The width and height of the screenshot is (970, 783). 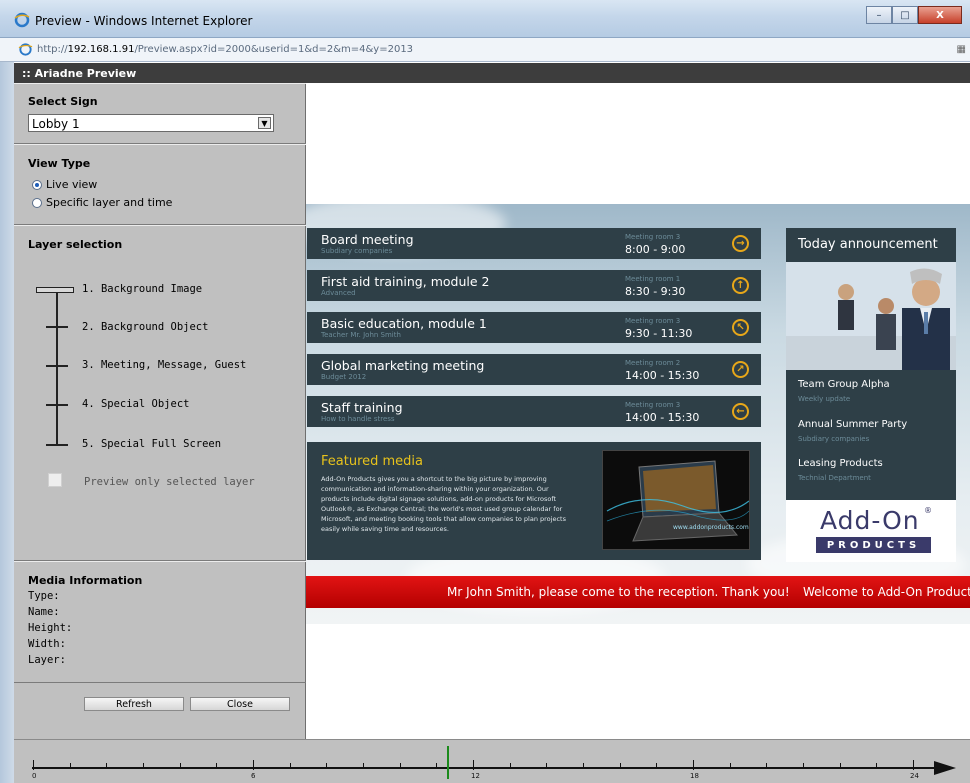 I want to click on layer-label-1: 1. Background Image, so click(x=142, y=289).